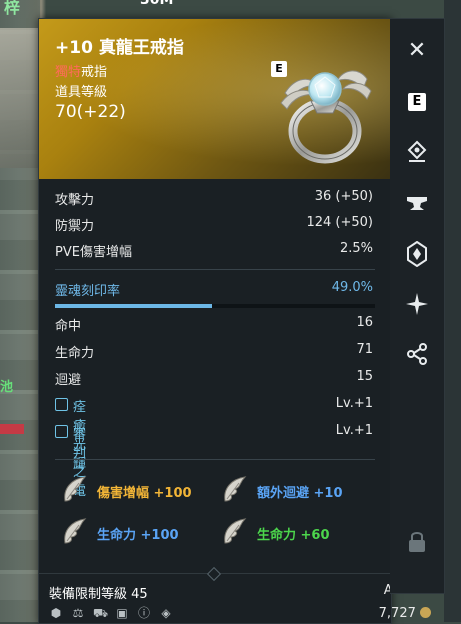 The image size is (461, 624). Describe the element at coordinates (215, 291) in the screenshot. I see `soul-engrave-row: 靈魂刻印率 49.0%` at that location.